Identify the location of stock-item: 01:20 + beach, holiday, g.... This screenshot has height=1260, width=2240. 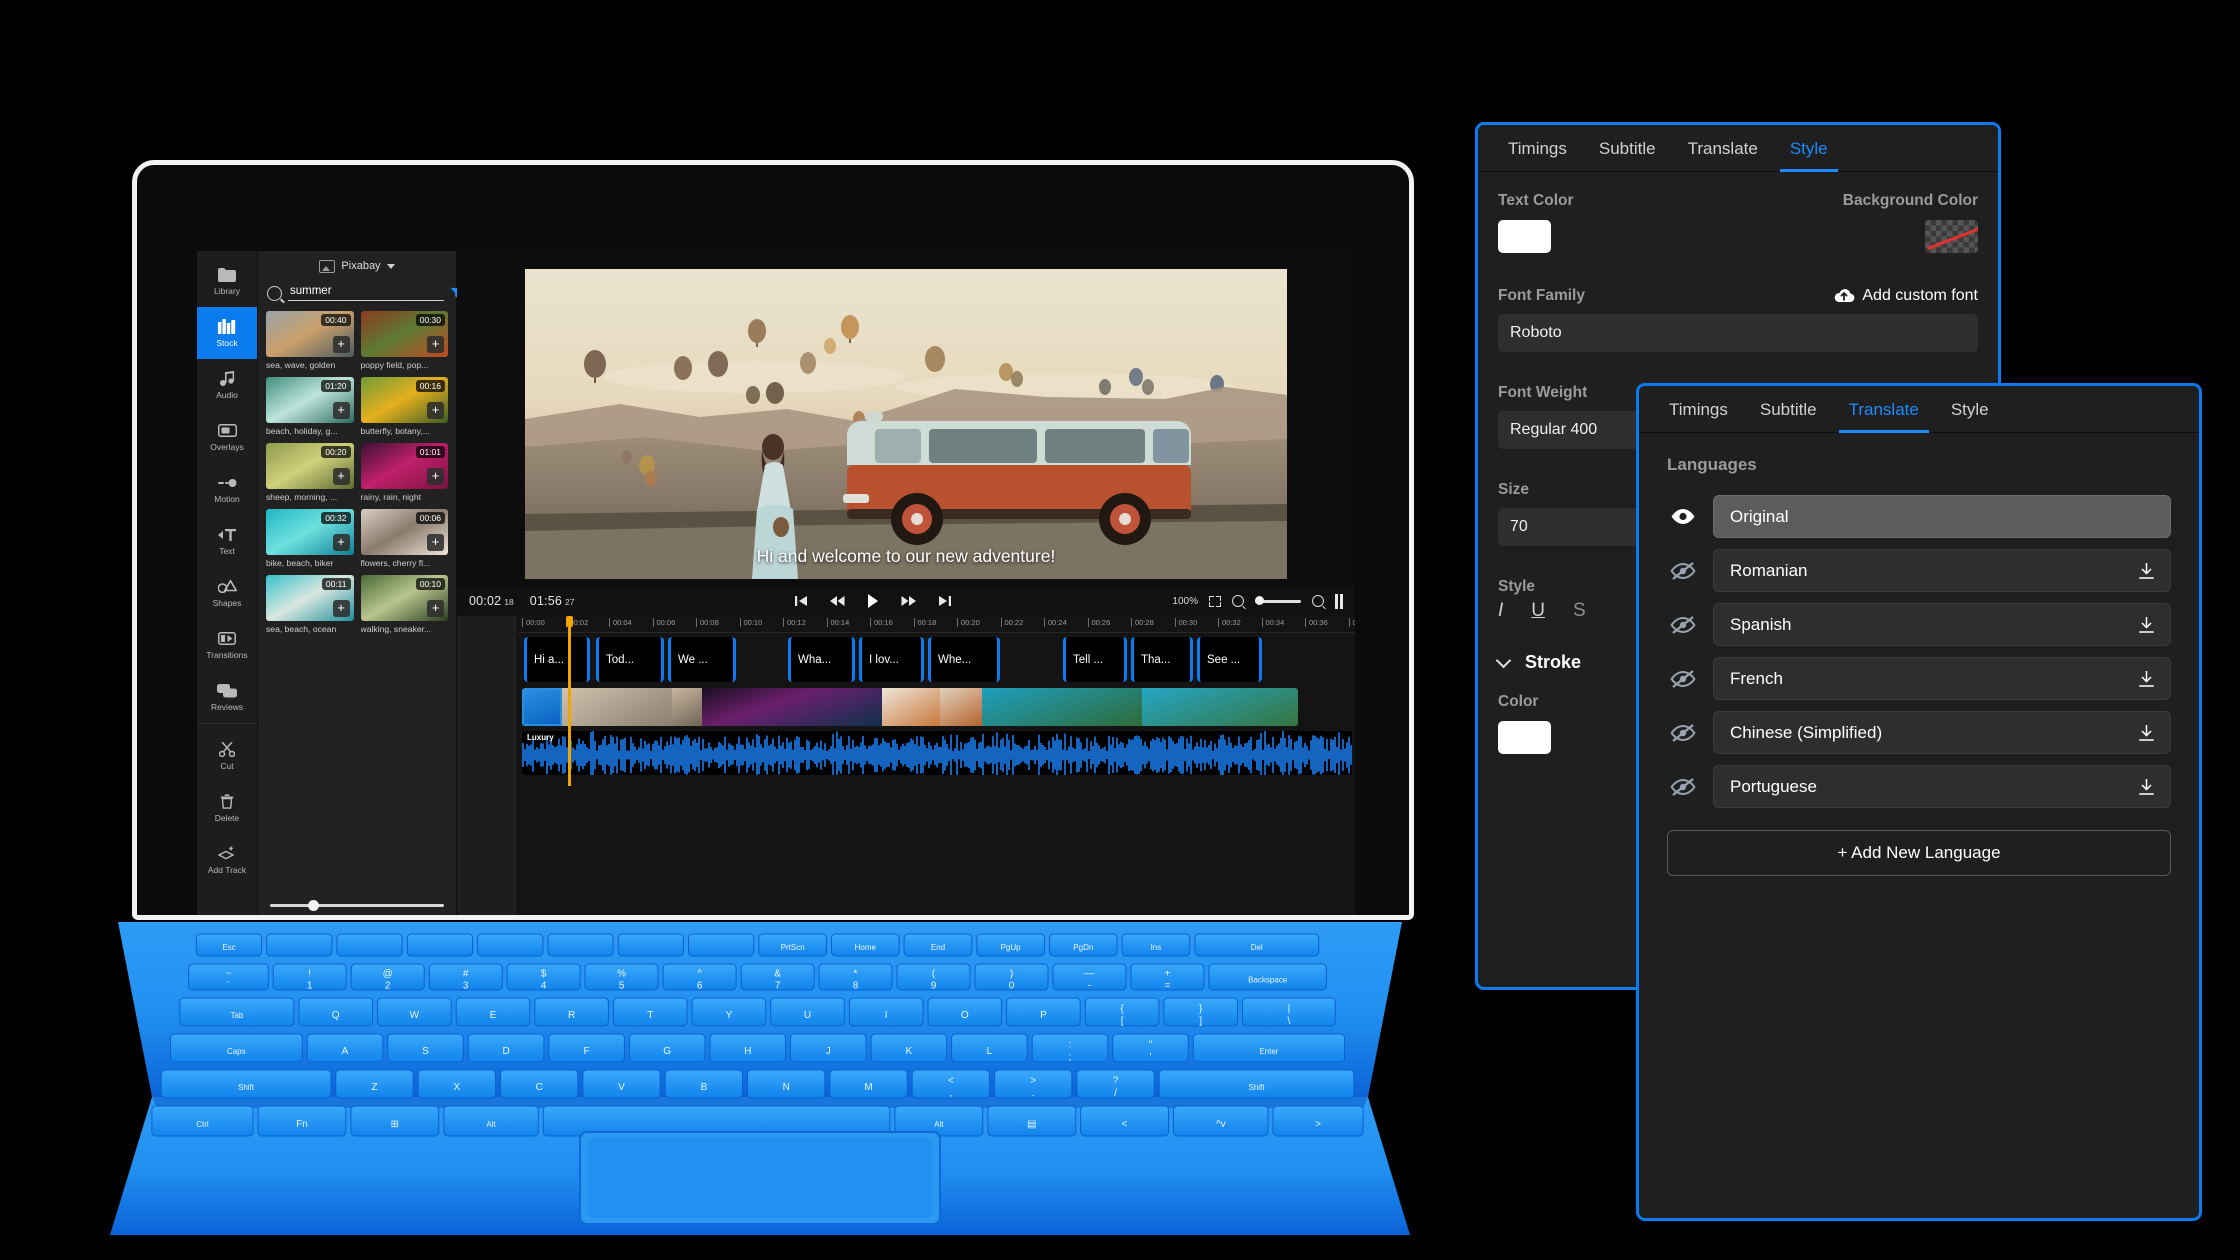
(310, 406).